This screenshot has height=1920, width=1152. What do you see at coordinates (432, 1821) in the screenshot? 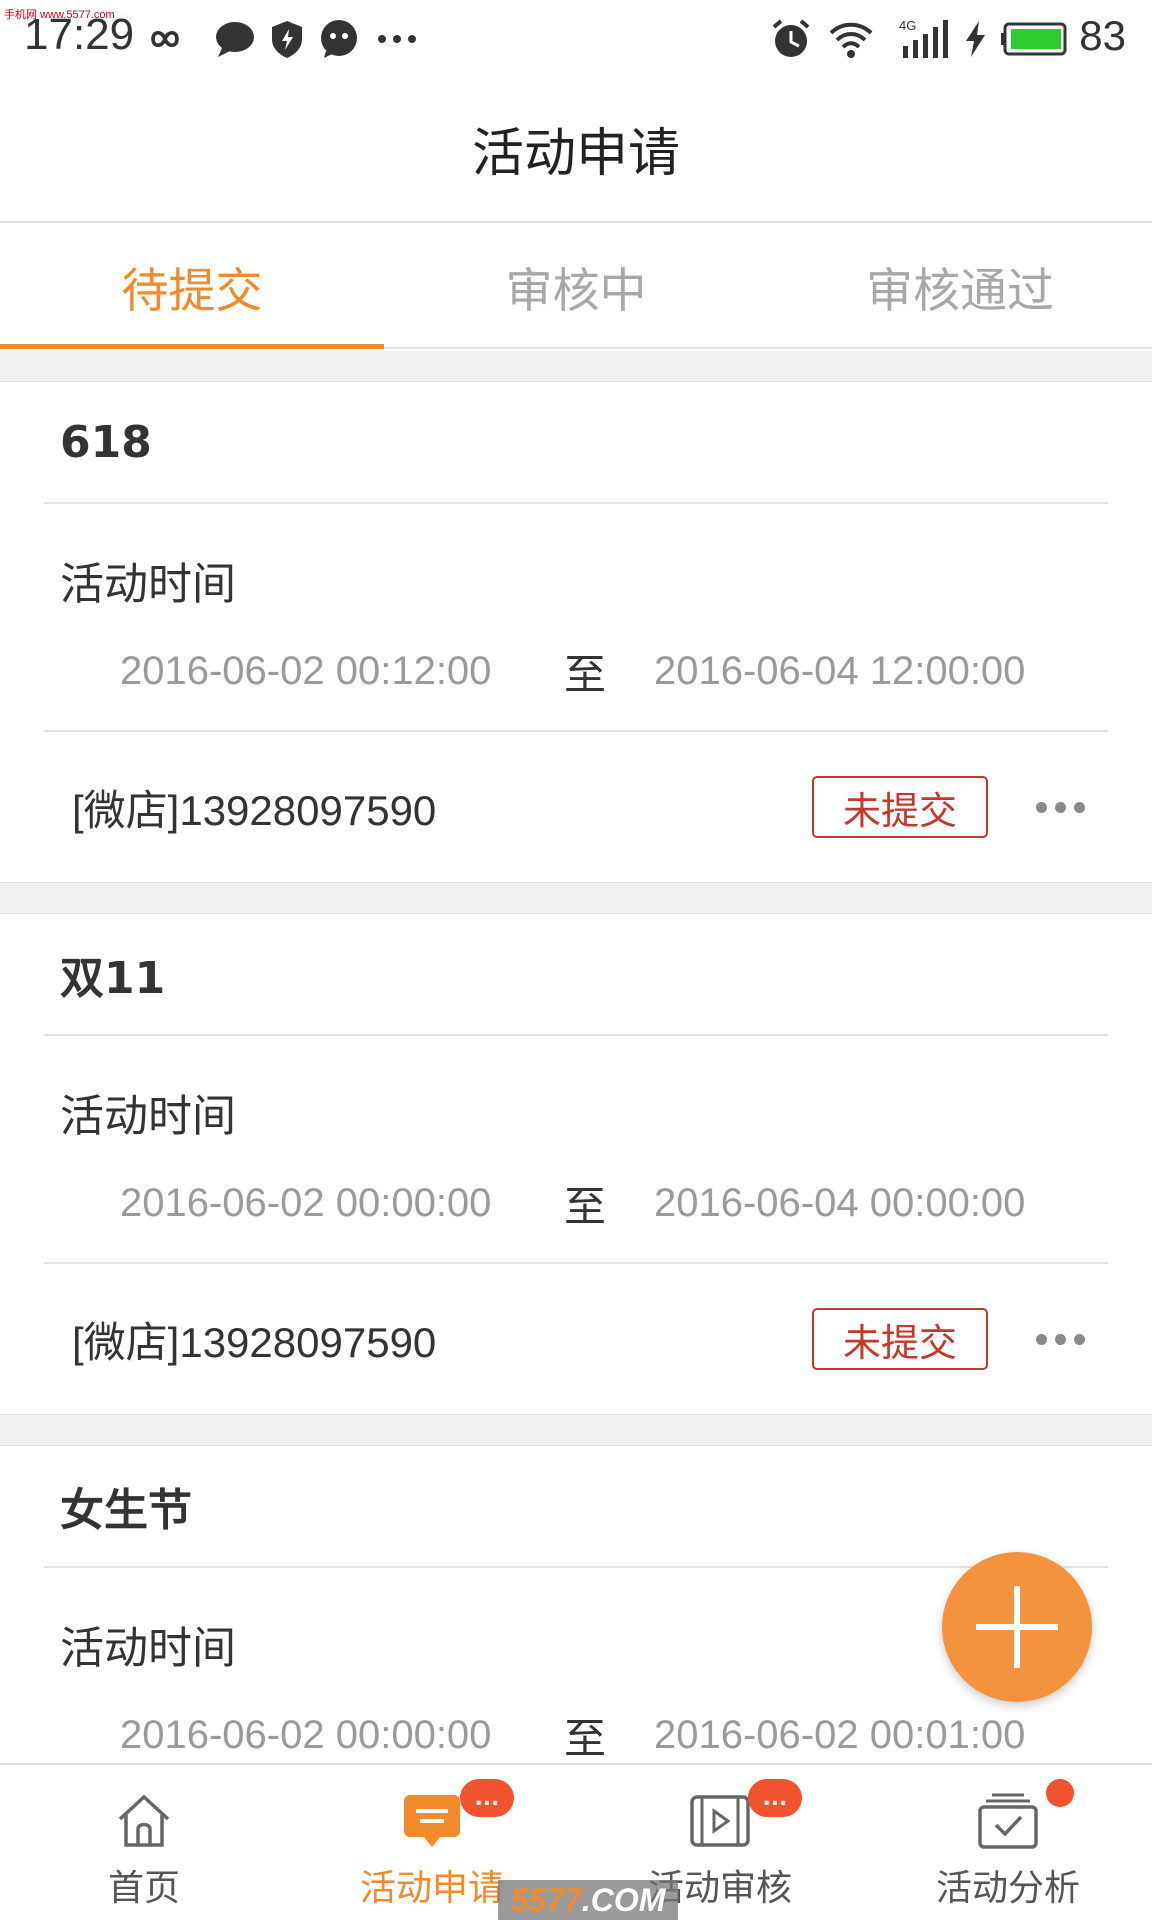
I see `message-list-icon` at bounding box center [432, 1821].